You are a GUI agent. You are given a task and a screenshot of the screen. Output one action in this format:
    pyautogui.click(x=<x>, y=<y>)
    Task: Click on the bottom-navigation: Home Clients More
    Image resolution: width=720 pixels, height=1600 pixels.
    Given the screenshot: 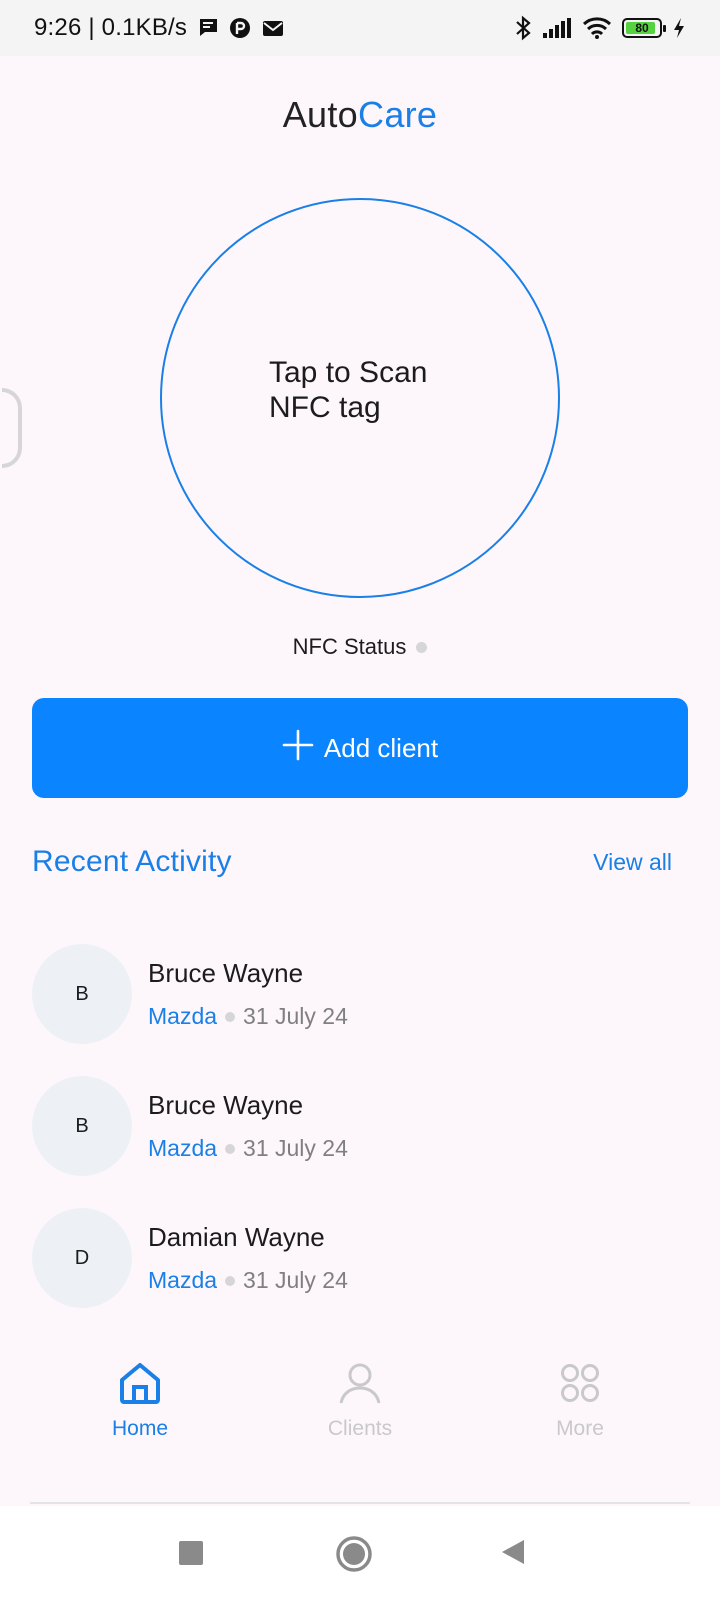 What is the action you would take?
    pyautogui.click(x=360, y=1432)
    